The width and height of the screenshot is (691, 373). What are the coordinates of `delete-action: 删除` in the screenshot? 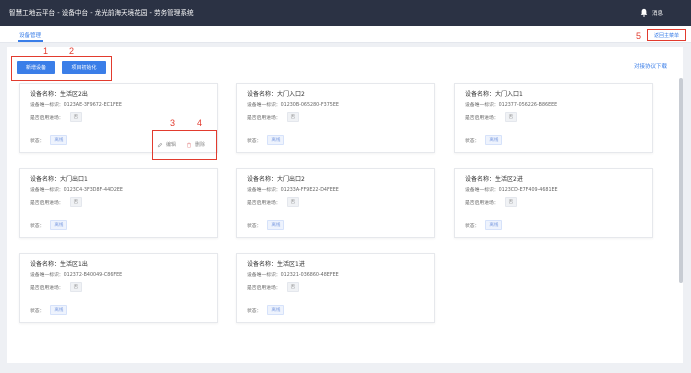 It's located at (195, 144).